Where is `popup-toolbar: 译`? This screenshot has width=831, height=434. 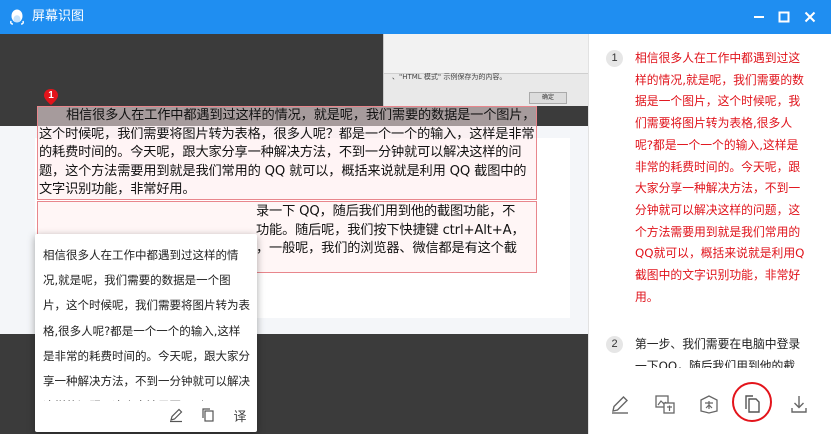 popup-toolbar: 译 is located at coordinates (208, 415).